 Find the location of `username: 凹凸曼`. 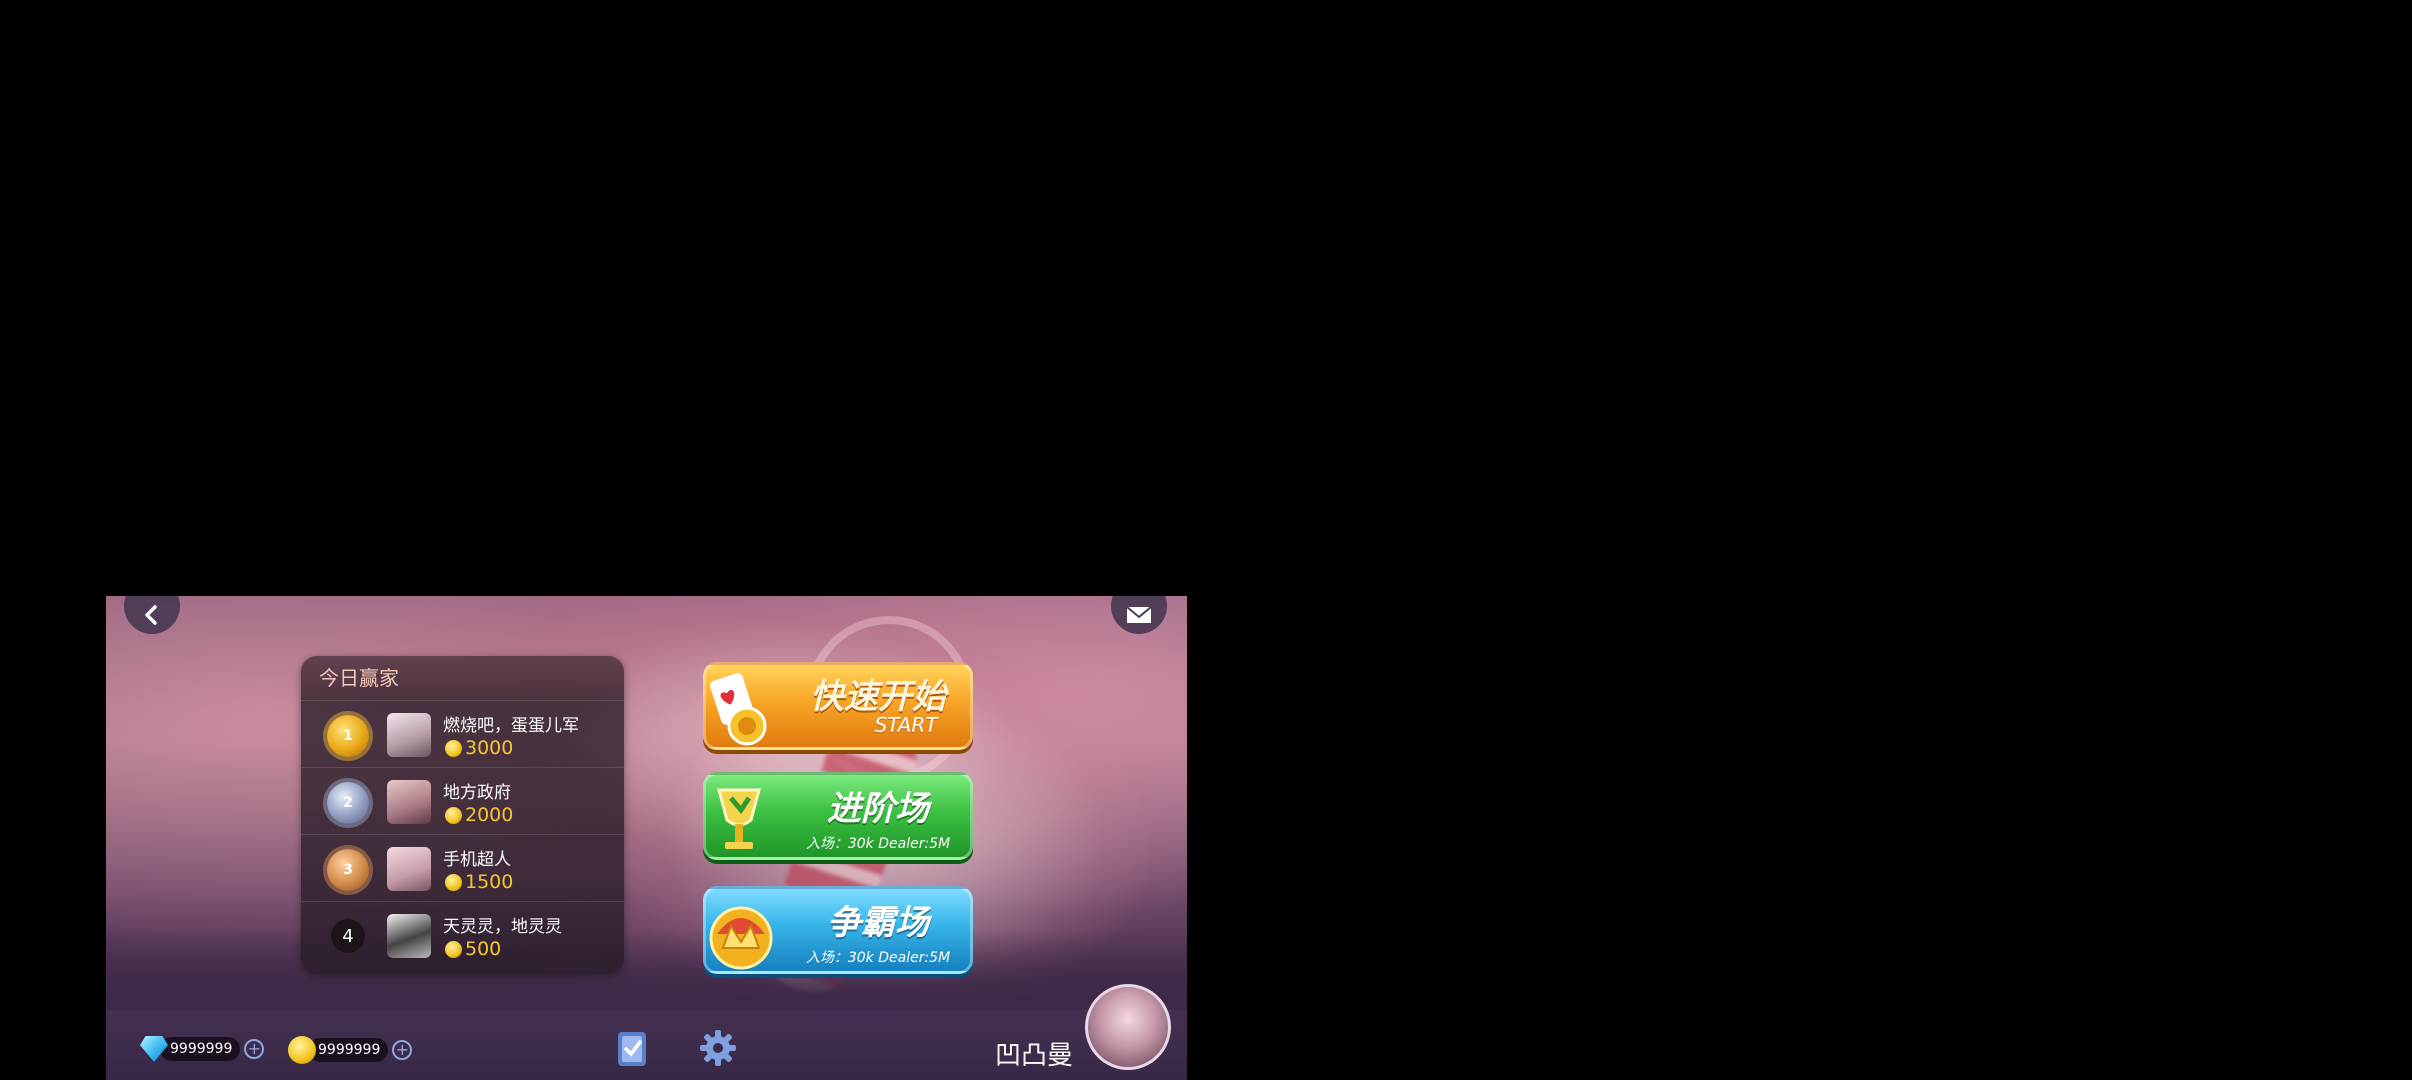

username: 凹凸曼 is located at coordinates (1034, 1056).